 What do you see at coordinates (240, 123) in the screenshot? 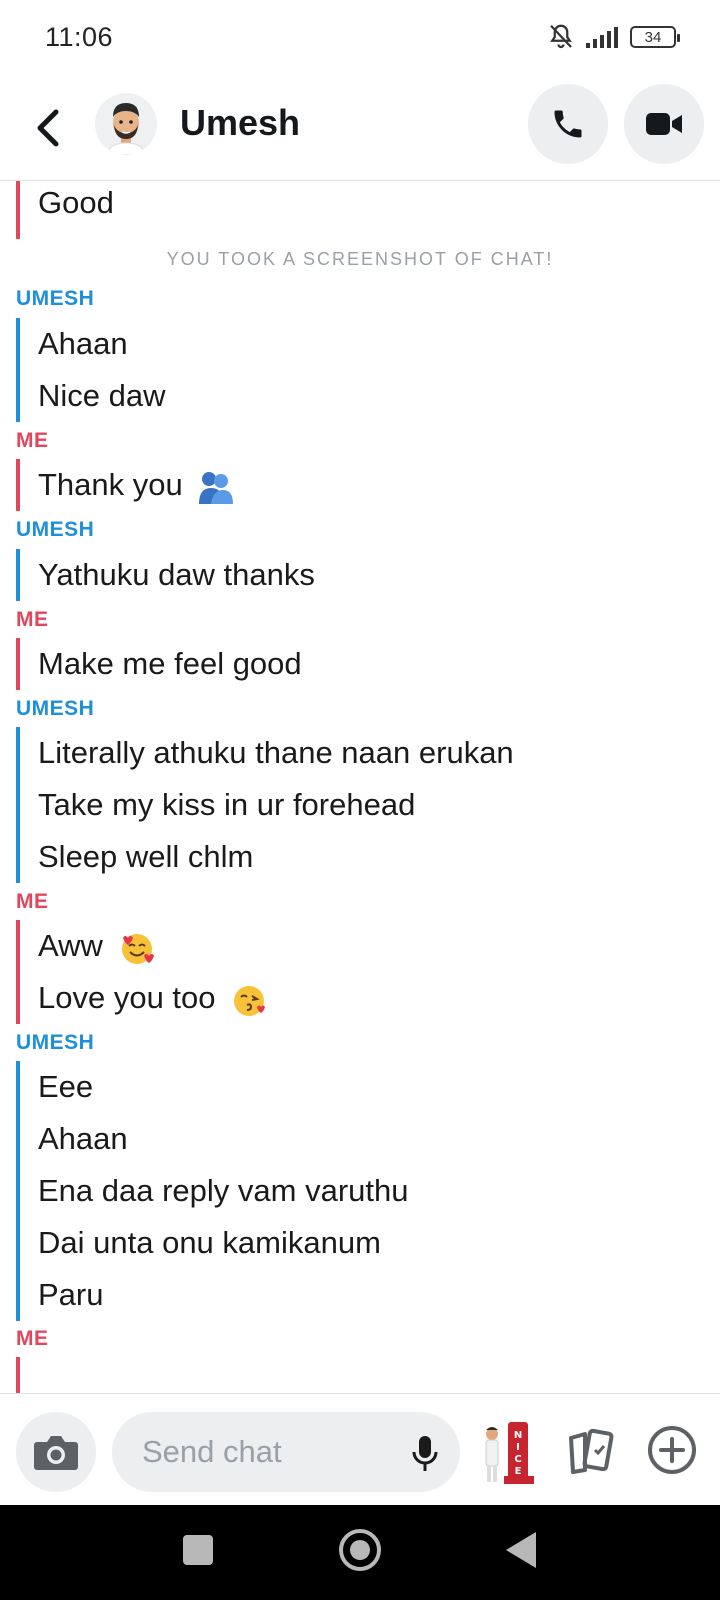
I see `contact-name: Umesh` at bounding box center [240, 123].